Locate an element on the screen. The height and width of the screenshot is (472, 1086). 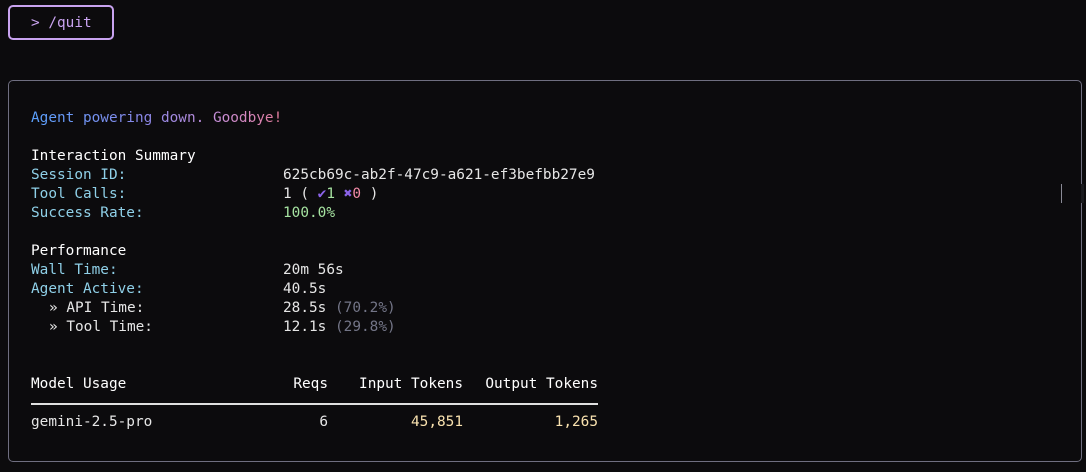
output-tokens-cell: 1,265 is located at coordinates (576, 422).